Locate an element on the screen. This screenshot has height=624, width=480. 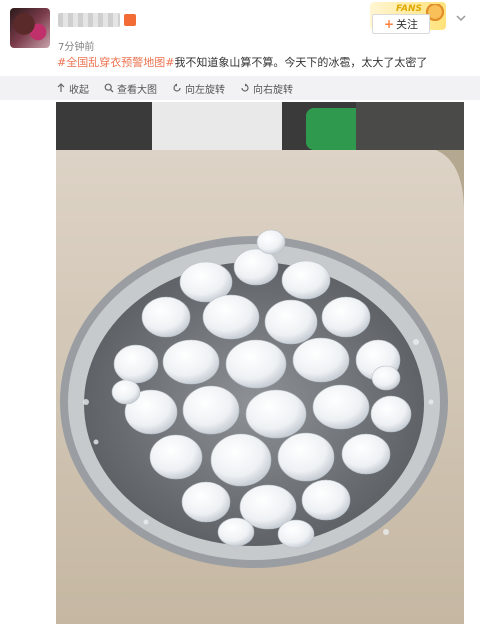
post-timestamp: 7分钟前 is located at coordinates (76, 45).